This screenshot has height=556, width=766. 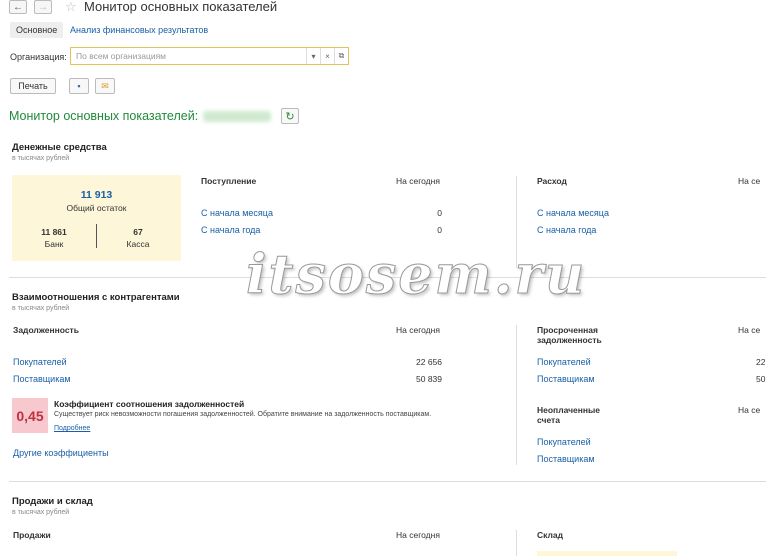 I want to click on tab-analysis: Анализ финансовых результатов, so click(x=139, y=30).